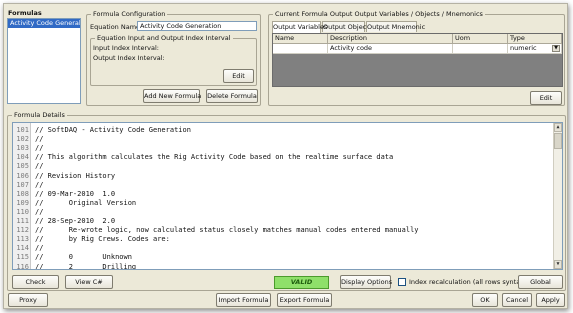 Image resolution: width=573 pixels, height=313 pixels. Describe the element at coordinates (390, 39) in the screenshot. I see `column-header-description: Description` at that location.